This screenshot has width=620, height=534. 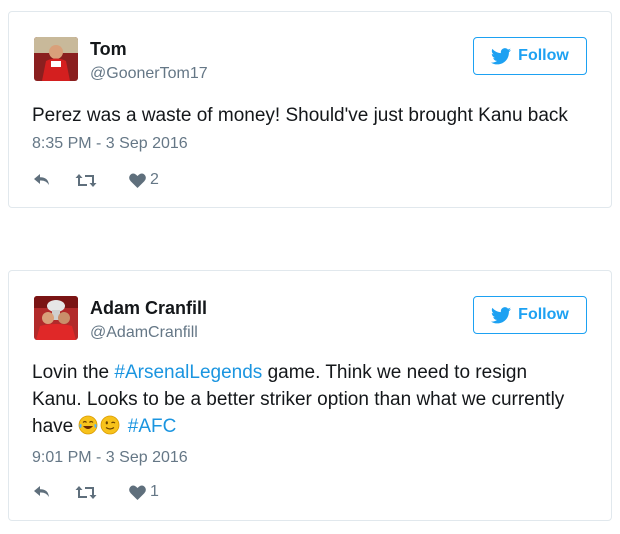 What do you see at coordinates (108, 49) in the screenshot?
I see `display-name: Tom` at bounding box center [108, 49].